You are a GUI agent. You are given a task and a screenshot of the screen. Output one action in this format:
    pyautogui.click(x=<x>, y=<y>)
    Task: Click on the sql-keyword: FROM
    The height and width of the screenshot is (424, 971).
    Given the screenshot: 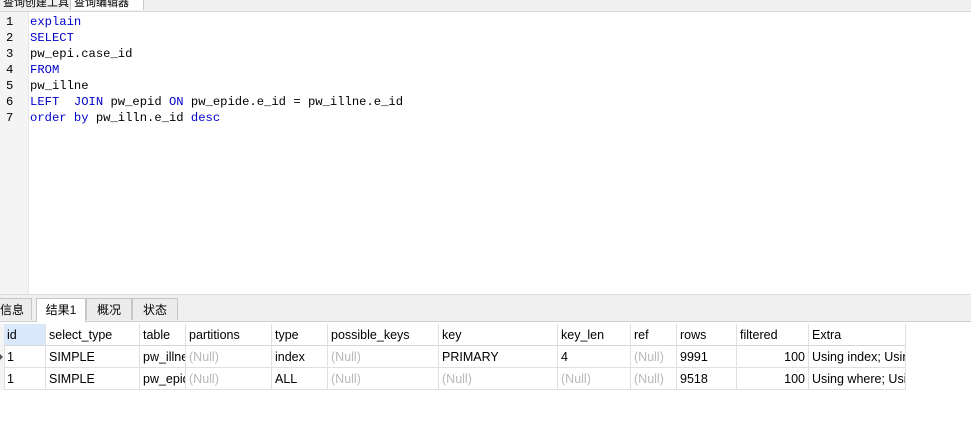 What is the action you would take?
    pyautogui.click(x=45, y=70)
    